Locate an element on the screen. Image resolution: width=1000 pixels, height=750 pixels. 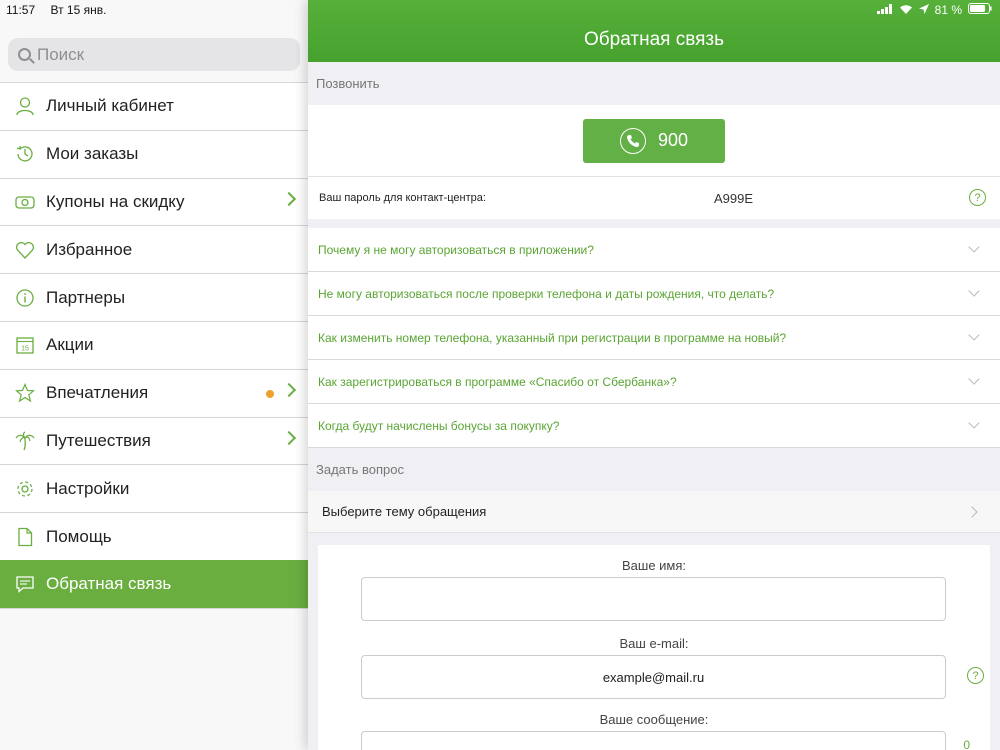
faq-item: Когда будут начислены бонусы за покупку? is located at coordinates (654, 426).